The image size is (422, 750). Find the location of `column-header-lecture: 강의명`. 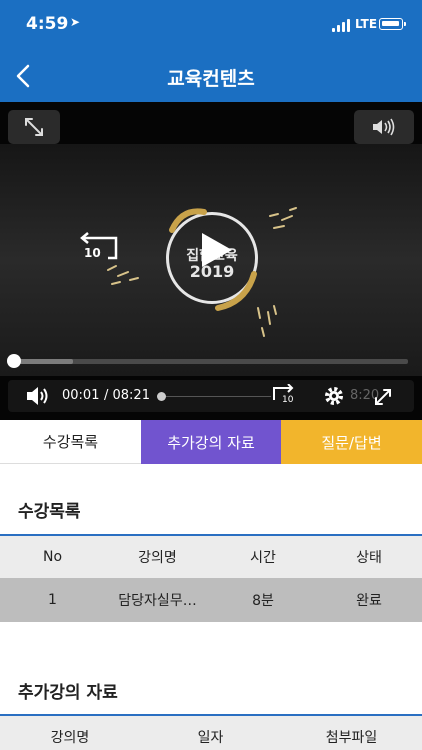

column-header-lecture: 강의명 is located at coordinates (70, 738).